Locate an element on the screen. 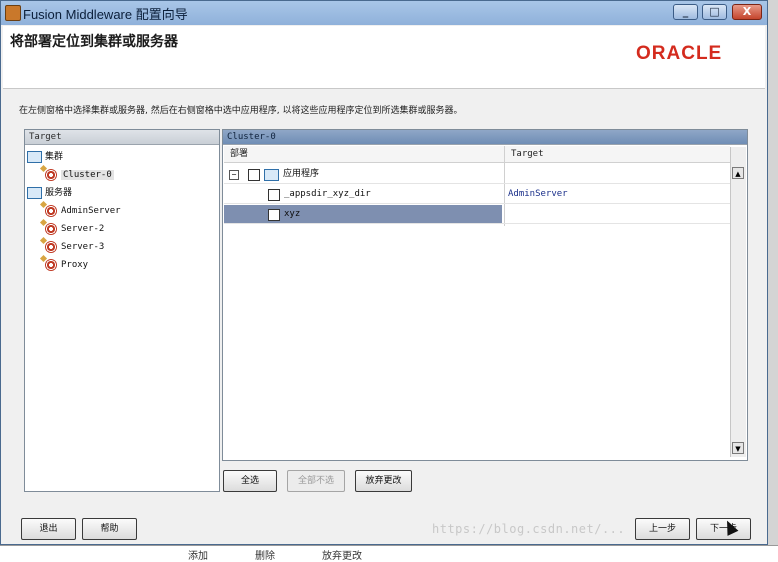  help-button: 帮助 is located at coordinates (109, 529).